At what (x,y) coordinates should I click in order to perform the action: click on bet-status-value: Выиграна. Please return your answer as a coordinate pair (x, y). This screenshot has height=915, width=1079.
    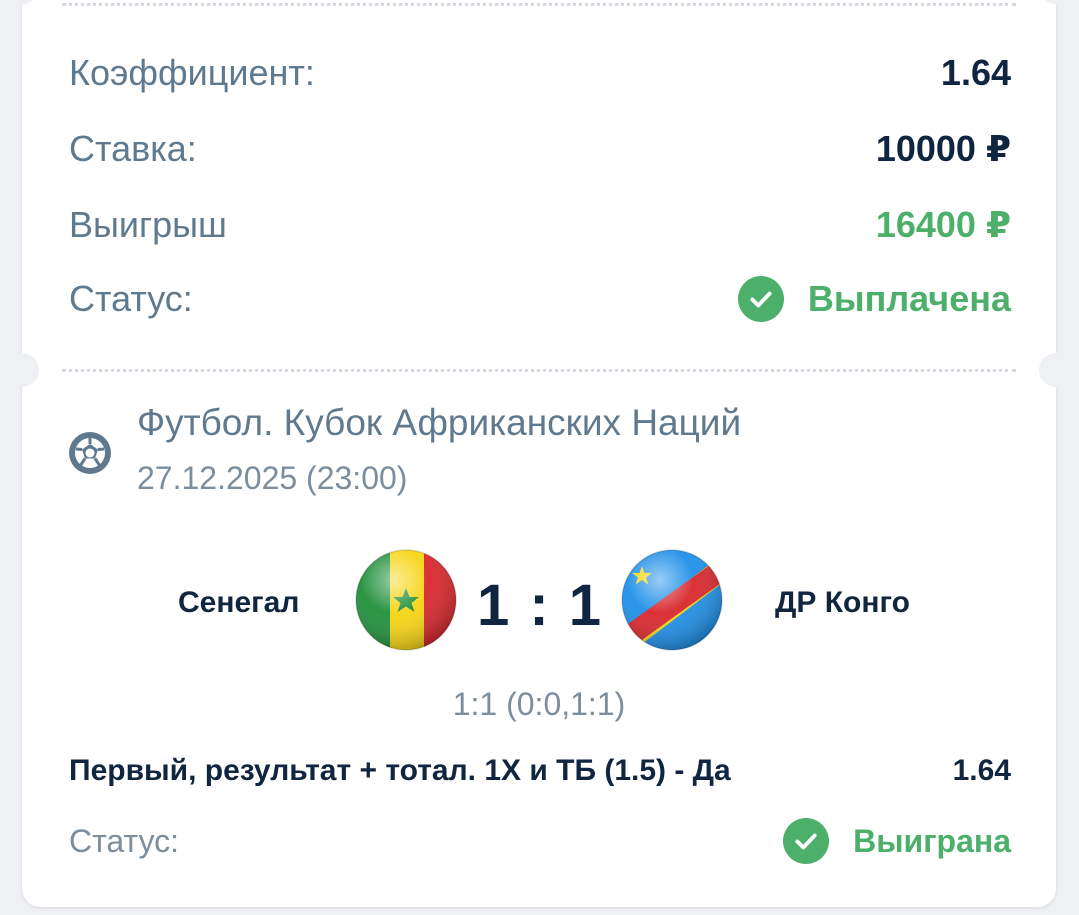
    Looking at the image, I should click on (932, 840).